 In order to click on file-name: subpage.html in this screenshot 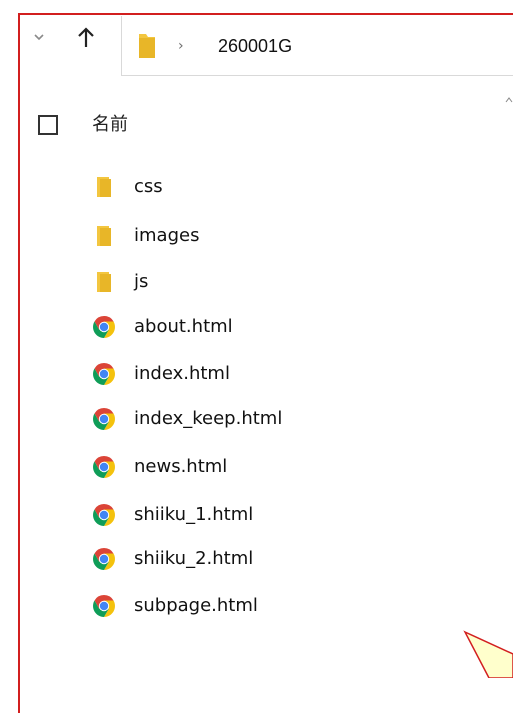, I will do `click(196, 605)`.